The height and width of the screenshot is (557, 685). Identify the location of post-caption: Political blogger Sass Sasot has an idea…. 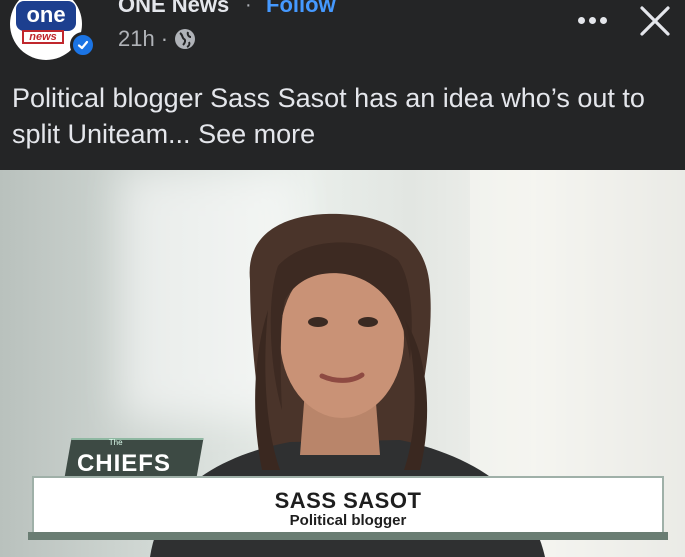
(344, 116).